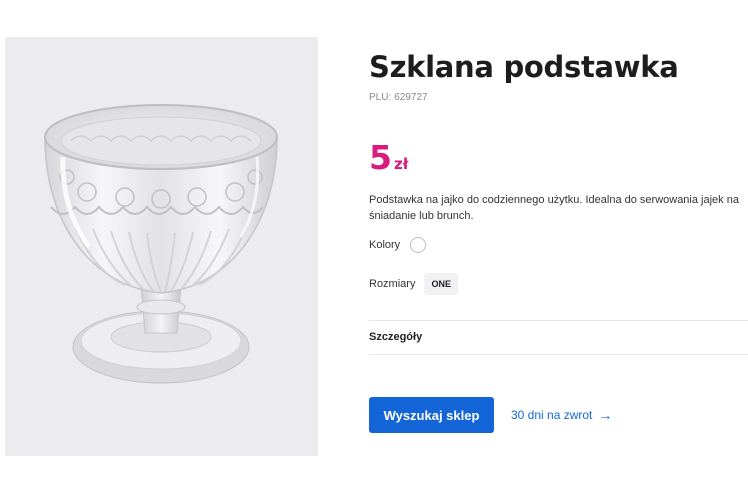  Describe the element at coordinates (411, 97) in the screenshot. I see `plu-value: 629727` at that location.